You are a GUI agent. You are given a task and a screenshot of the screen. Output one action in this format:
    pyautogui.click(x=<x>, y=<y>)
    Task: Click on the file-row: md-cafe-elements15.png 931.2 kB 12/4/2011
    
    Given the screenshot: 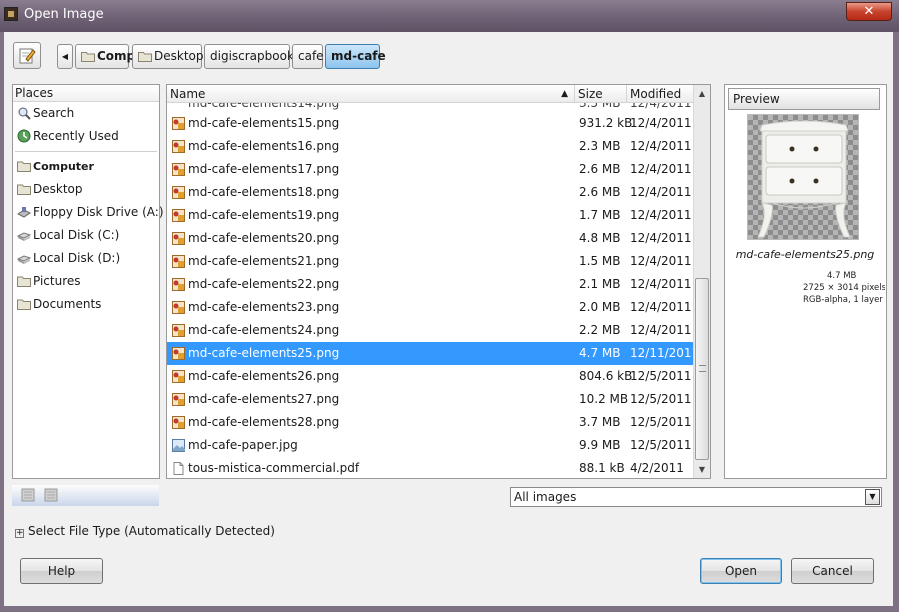 What is the action you would take?
    pyautogui.click(x=430, y=123)
    